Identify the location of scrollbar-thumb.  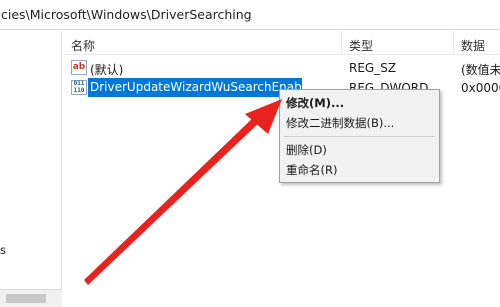
(26, 298).